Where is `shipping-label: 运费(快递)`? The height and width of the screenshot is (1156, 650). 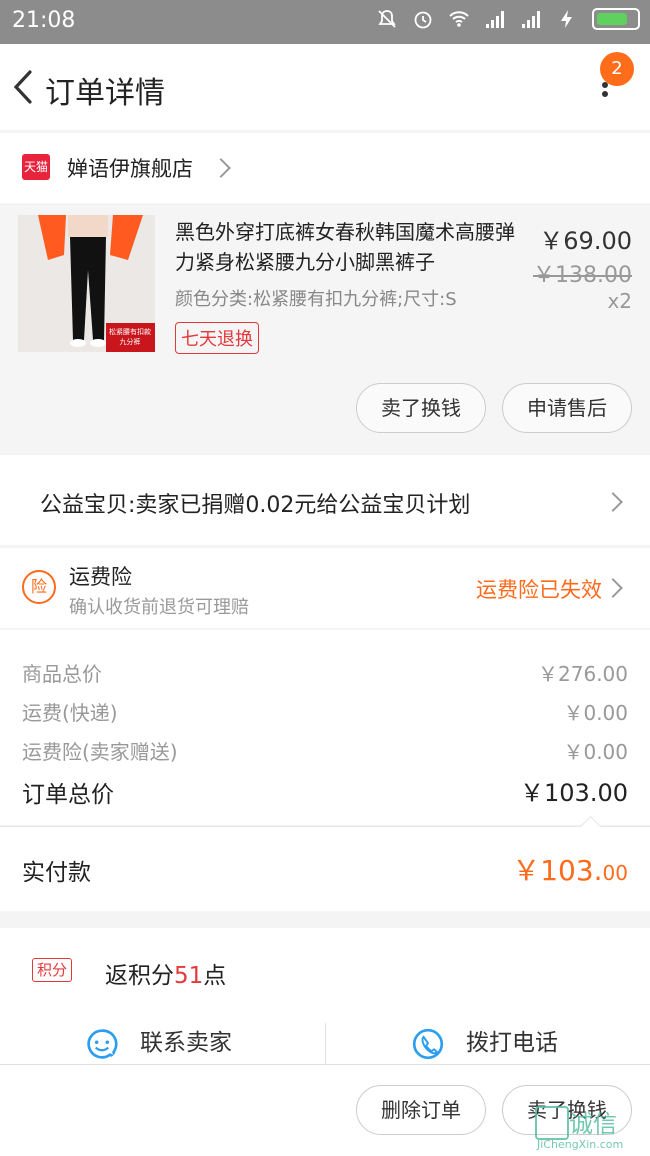 shipping-label: 运费(快递) is located at coordinates (70, 713).